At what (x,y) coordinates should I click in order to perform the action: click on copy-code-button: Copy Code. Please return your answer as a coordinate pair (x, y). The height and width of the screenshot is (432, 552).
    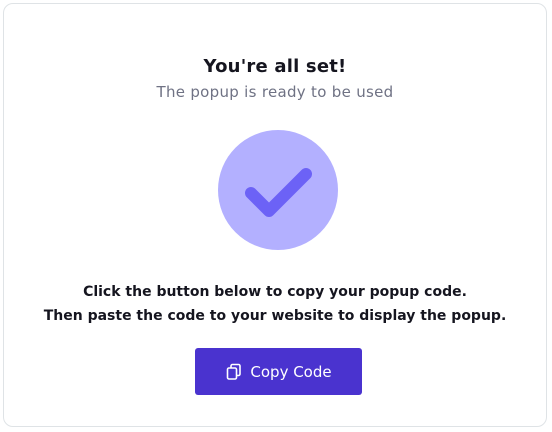
    Looking at the image, I should click on (278, 371).